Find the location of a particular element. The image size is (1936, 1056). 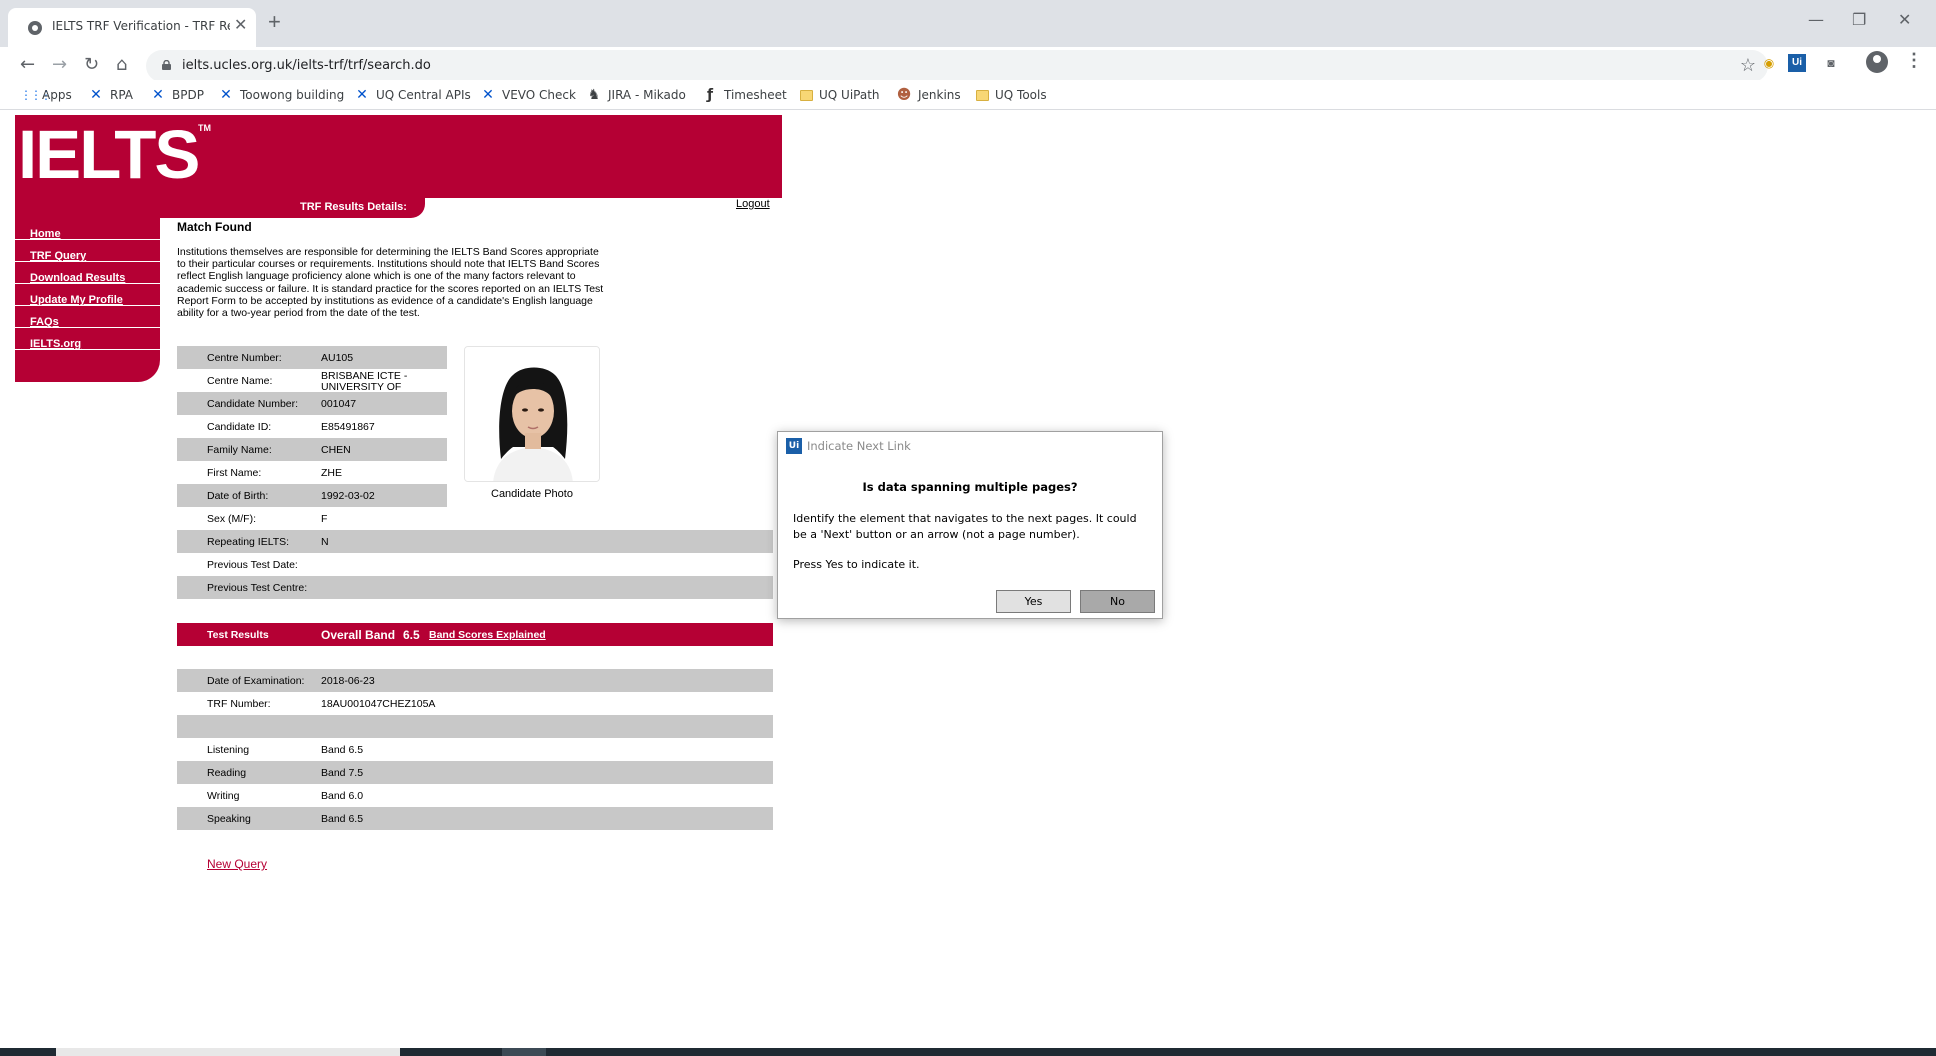

info-row-previous-test-centre: Previous Test Centre: is located at coordinates (475, 587).